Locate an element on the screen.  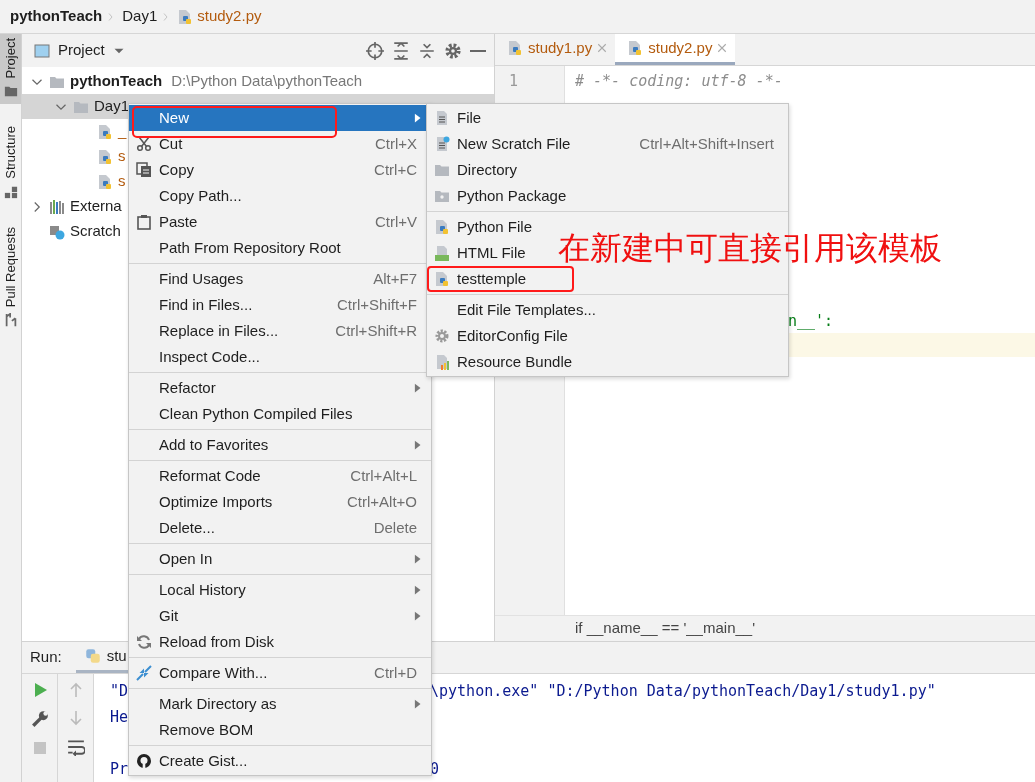
code-fragment: n__': is located at coordinates (811, 321).